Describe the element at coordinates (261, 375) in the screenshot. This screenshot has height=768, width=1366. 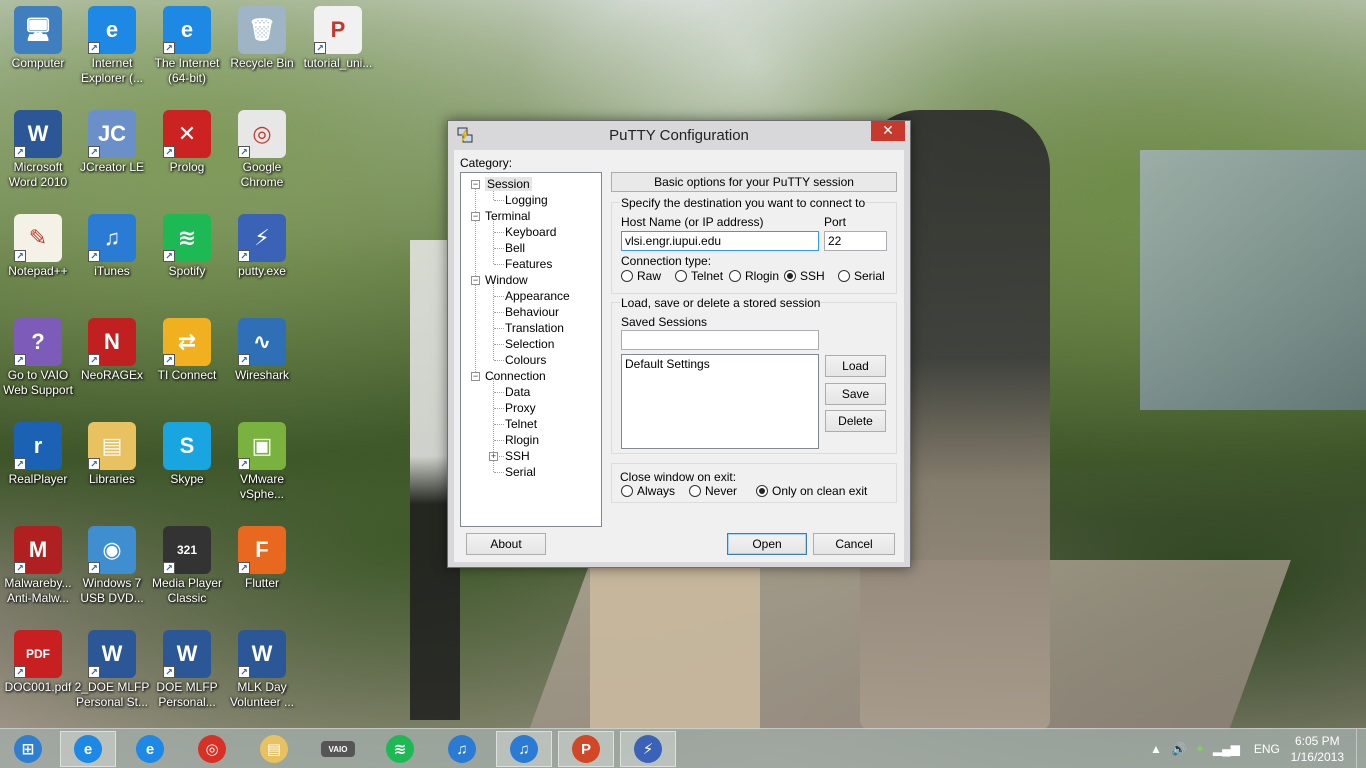
I see `desktop-icon-label: Wireshark` at that location.